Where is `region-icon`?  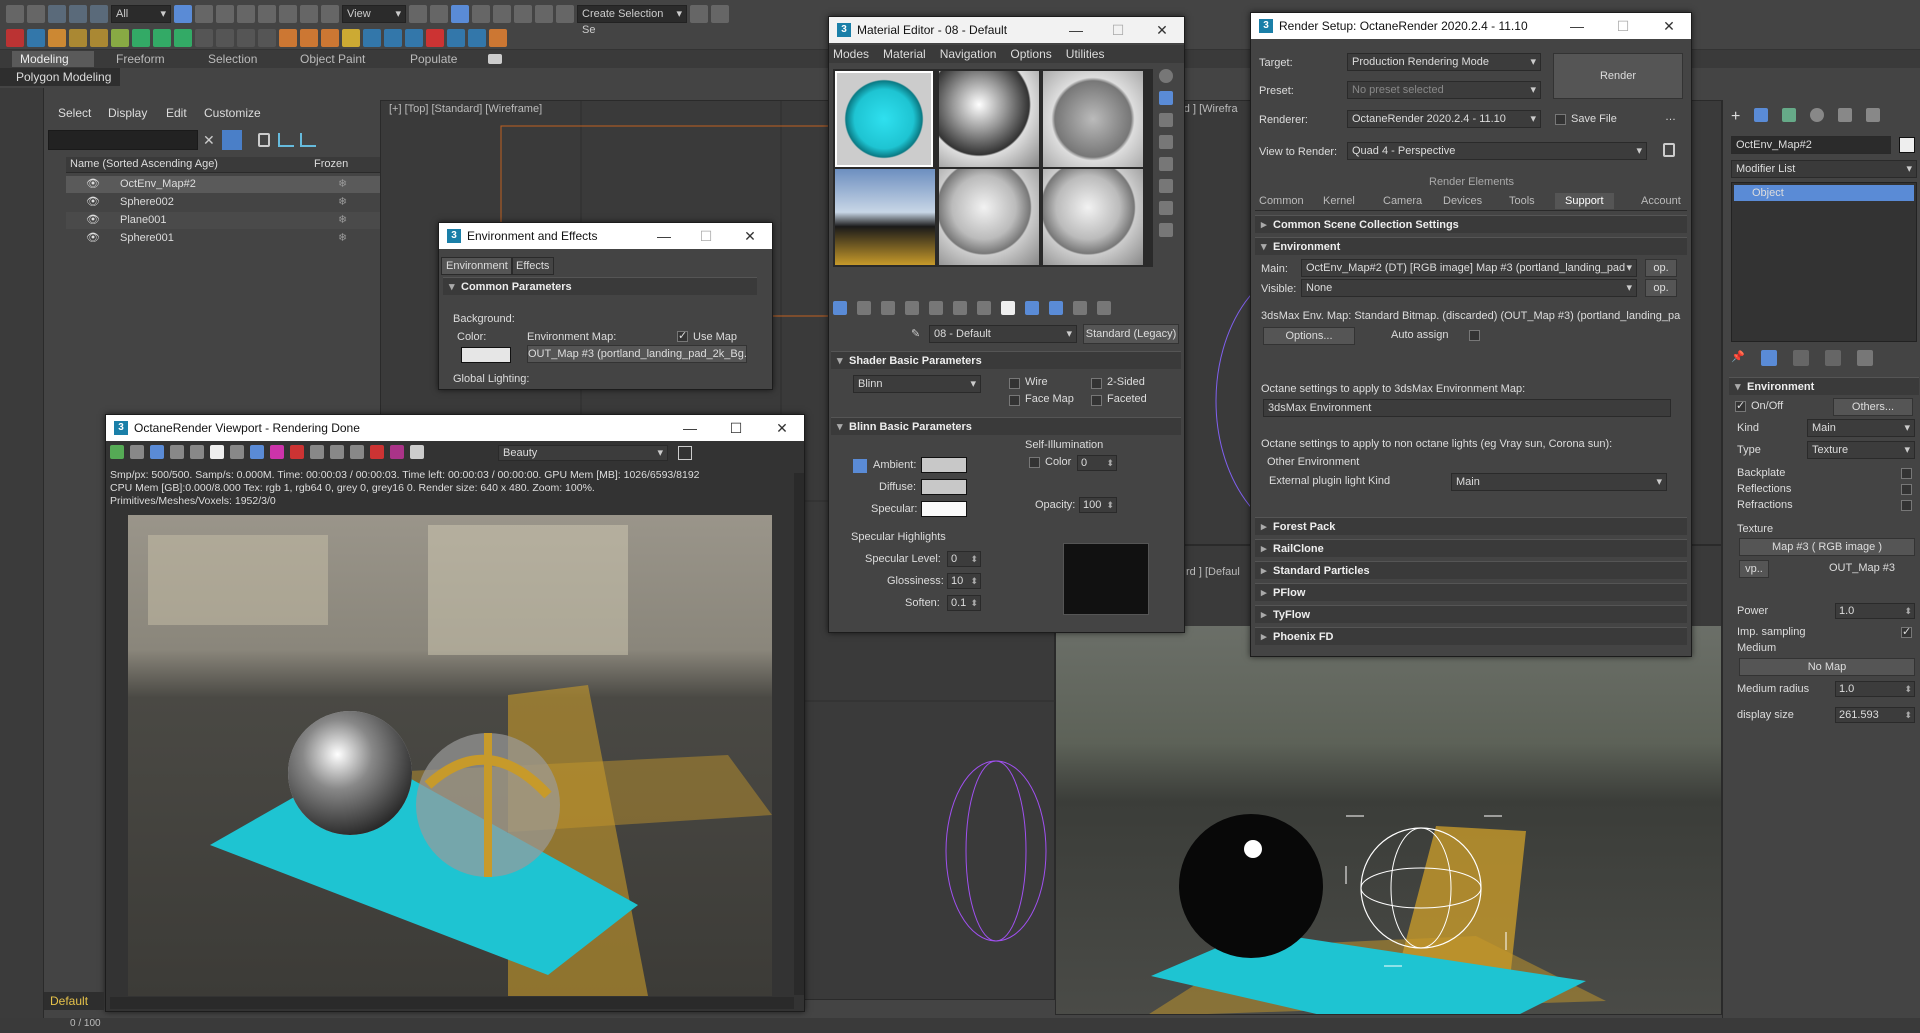
region-icon is located at coordinates (157, 452).